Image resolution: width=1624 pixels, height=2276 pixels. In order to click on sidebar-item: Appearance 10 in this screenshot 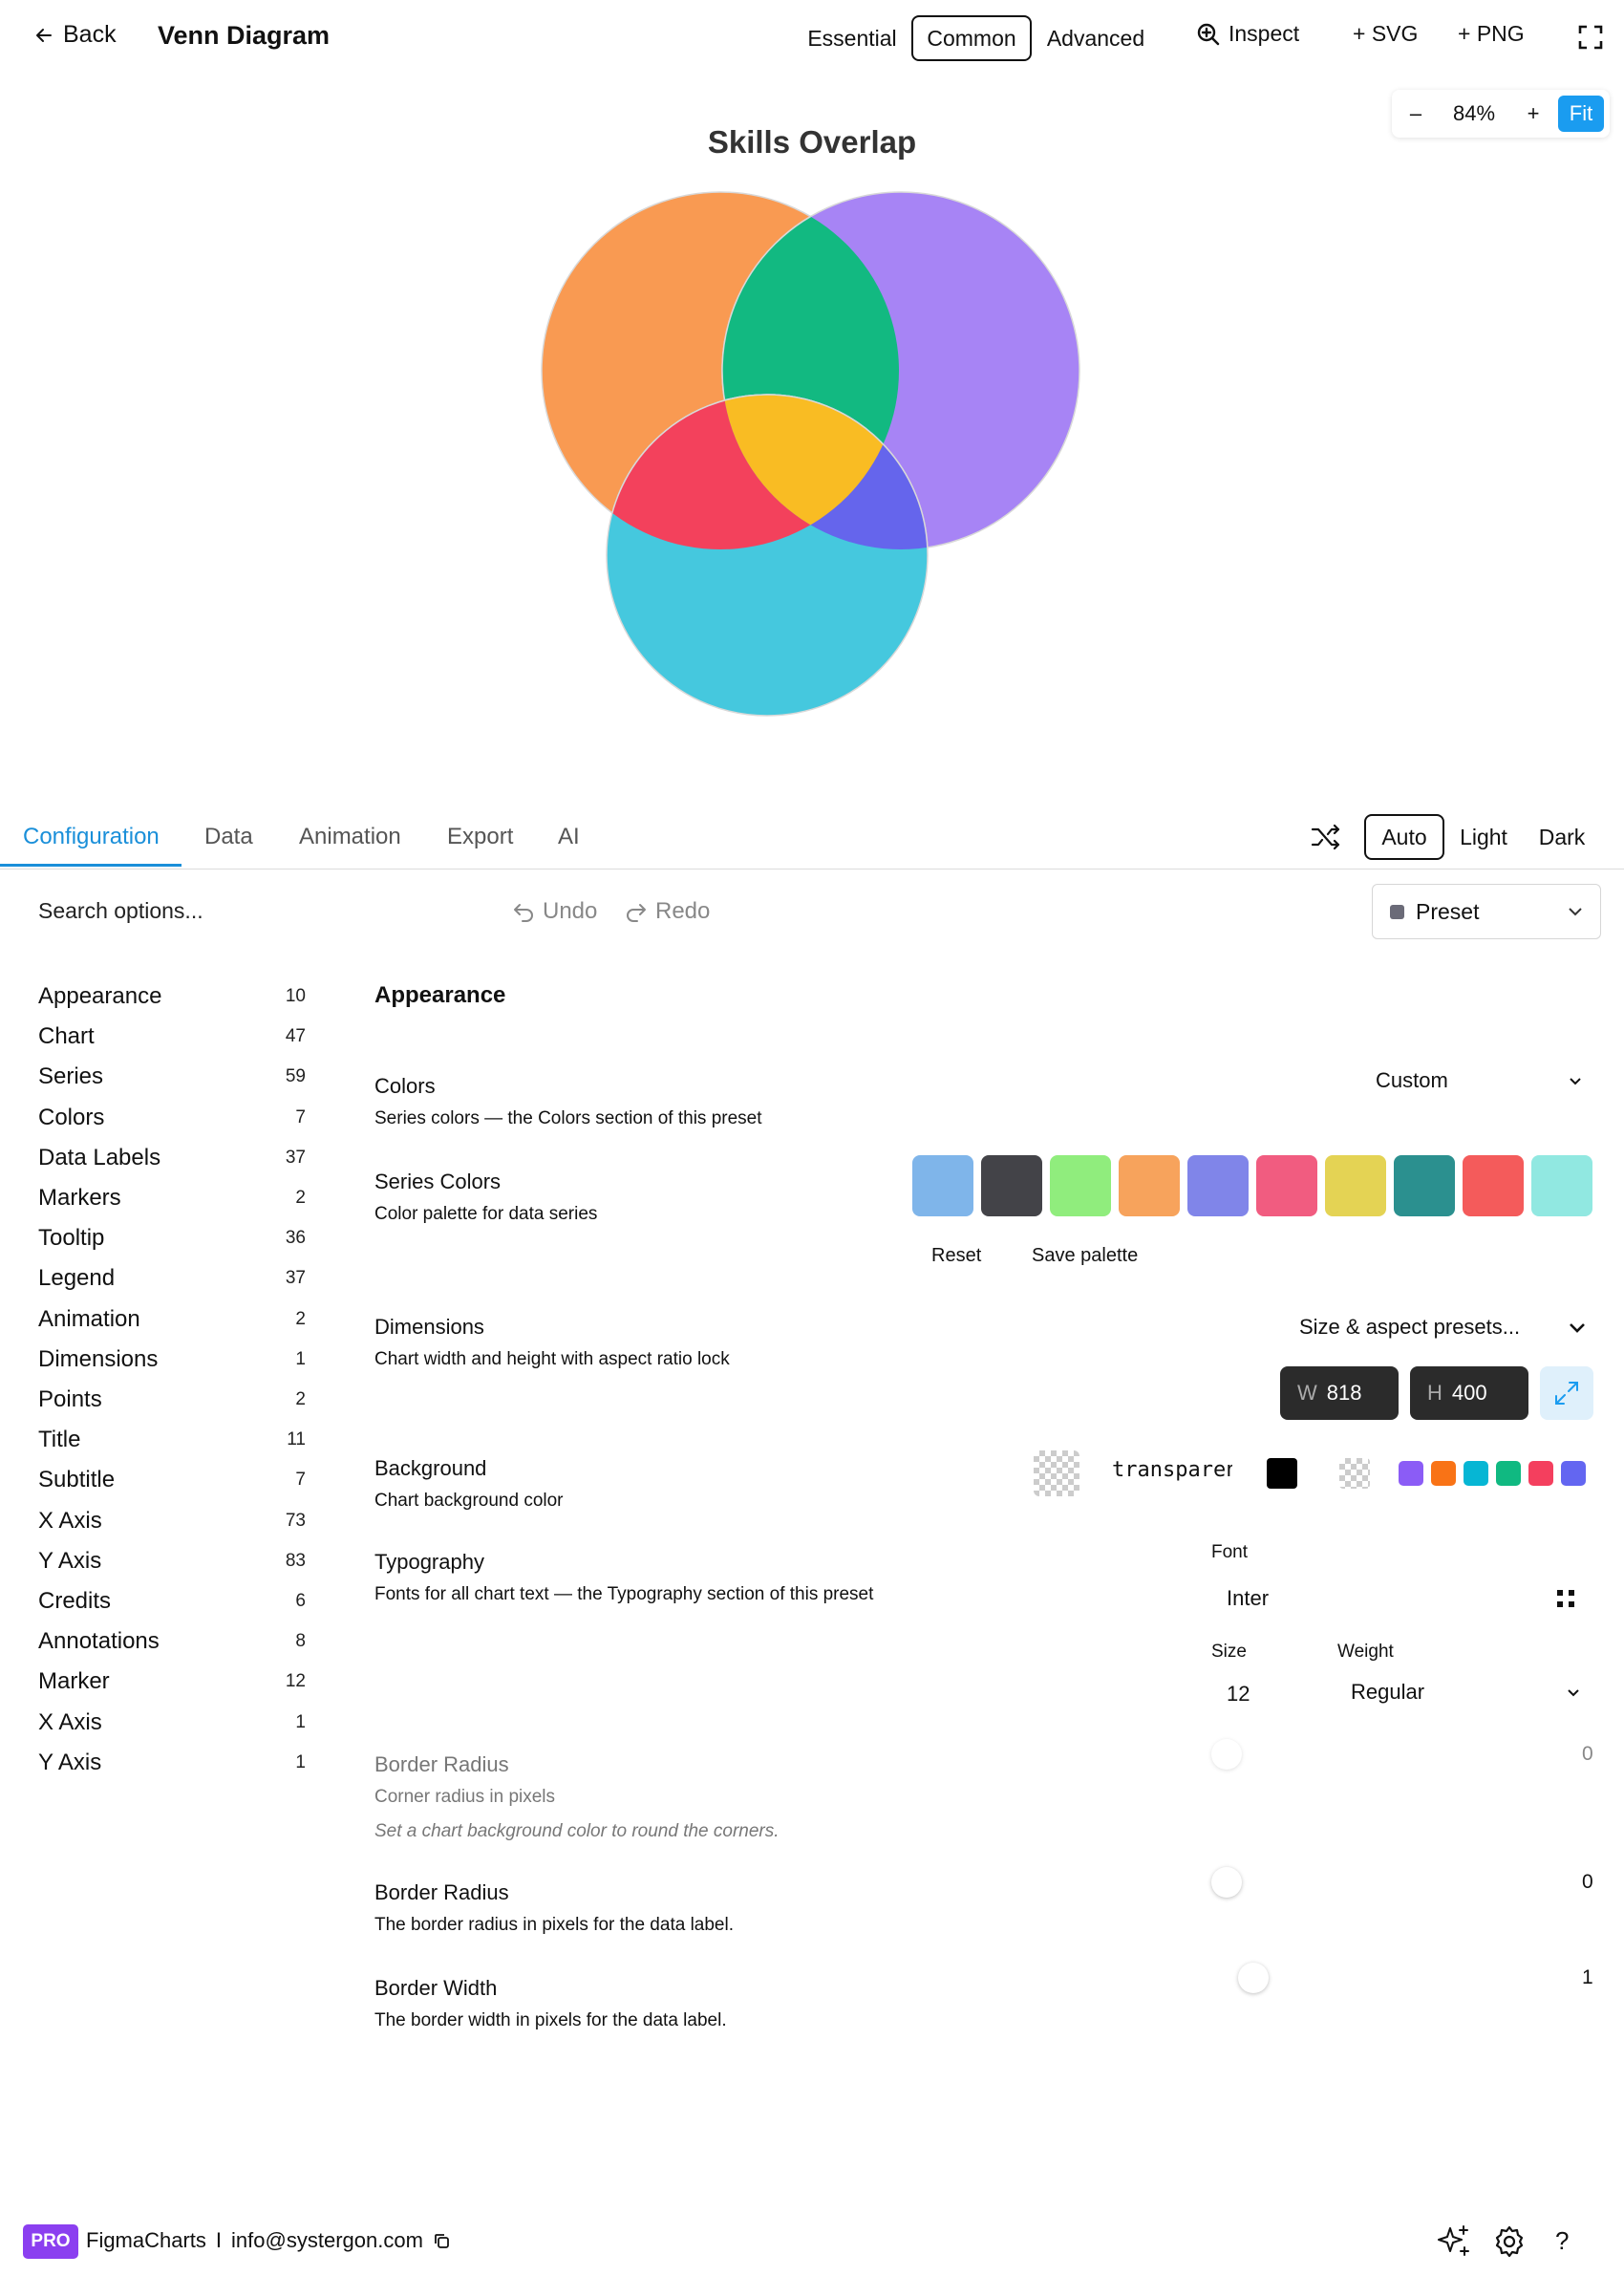, I will do `click(172, 996)`.